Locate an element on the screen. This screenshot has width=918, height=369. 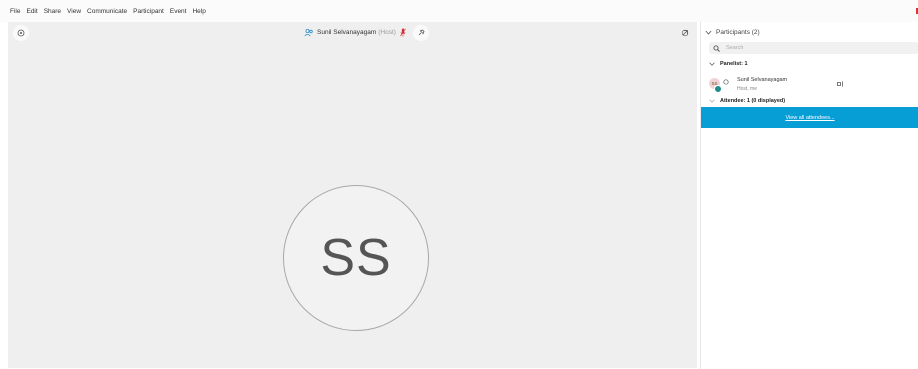
attendees-section: Attendee: 1 (0 displayed) is located at coordinates (747, 101).